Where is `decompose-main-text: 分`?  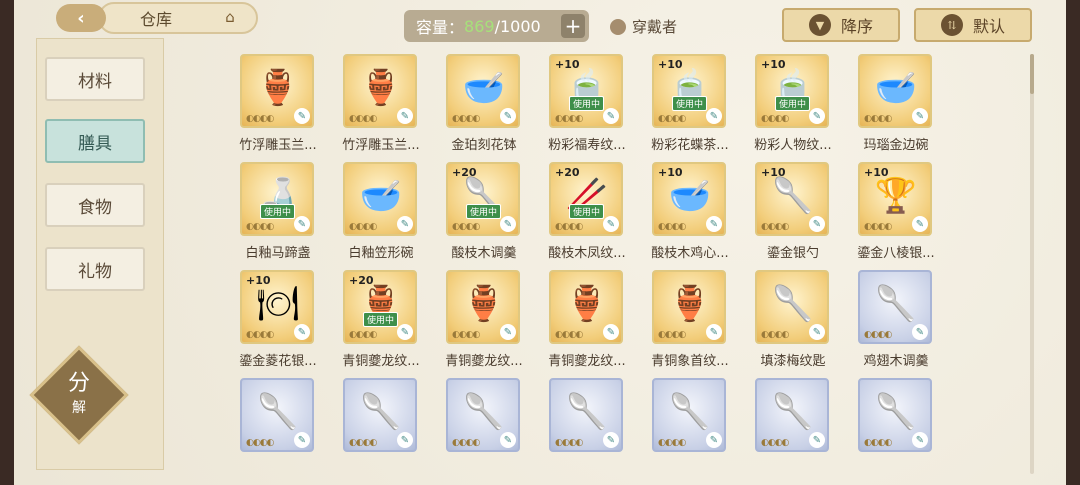
decompose-main-text: 分 is located at coordinates (78, 383).